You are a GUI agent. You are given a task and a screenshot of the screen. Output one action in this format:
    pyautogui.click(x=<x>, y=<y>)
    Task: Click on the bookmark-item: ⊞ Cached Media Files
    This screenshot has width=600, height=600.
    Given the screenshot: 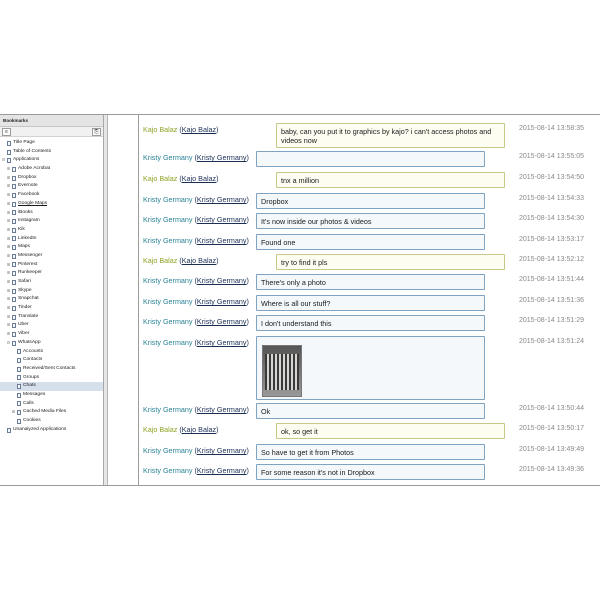 What is the action you would take?
    pyautogui.click(x=51, y=412)
    